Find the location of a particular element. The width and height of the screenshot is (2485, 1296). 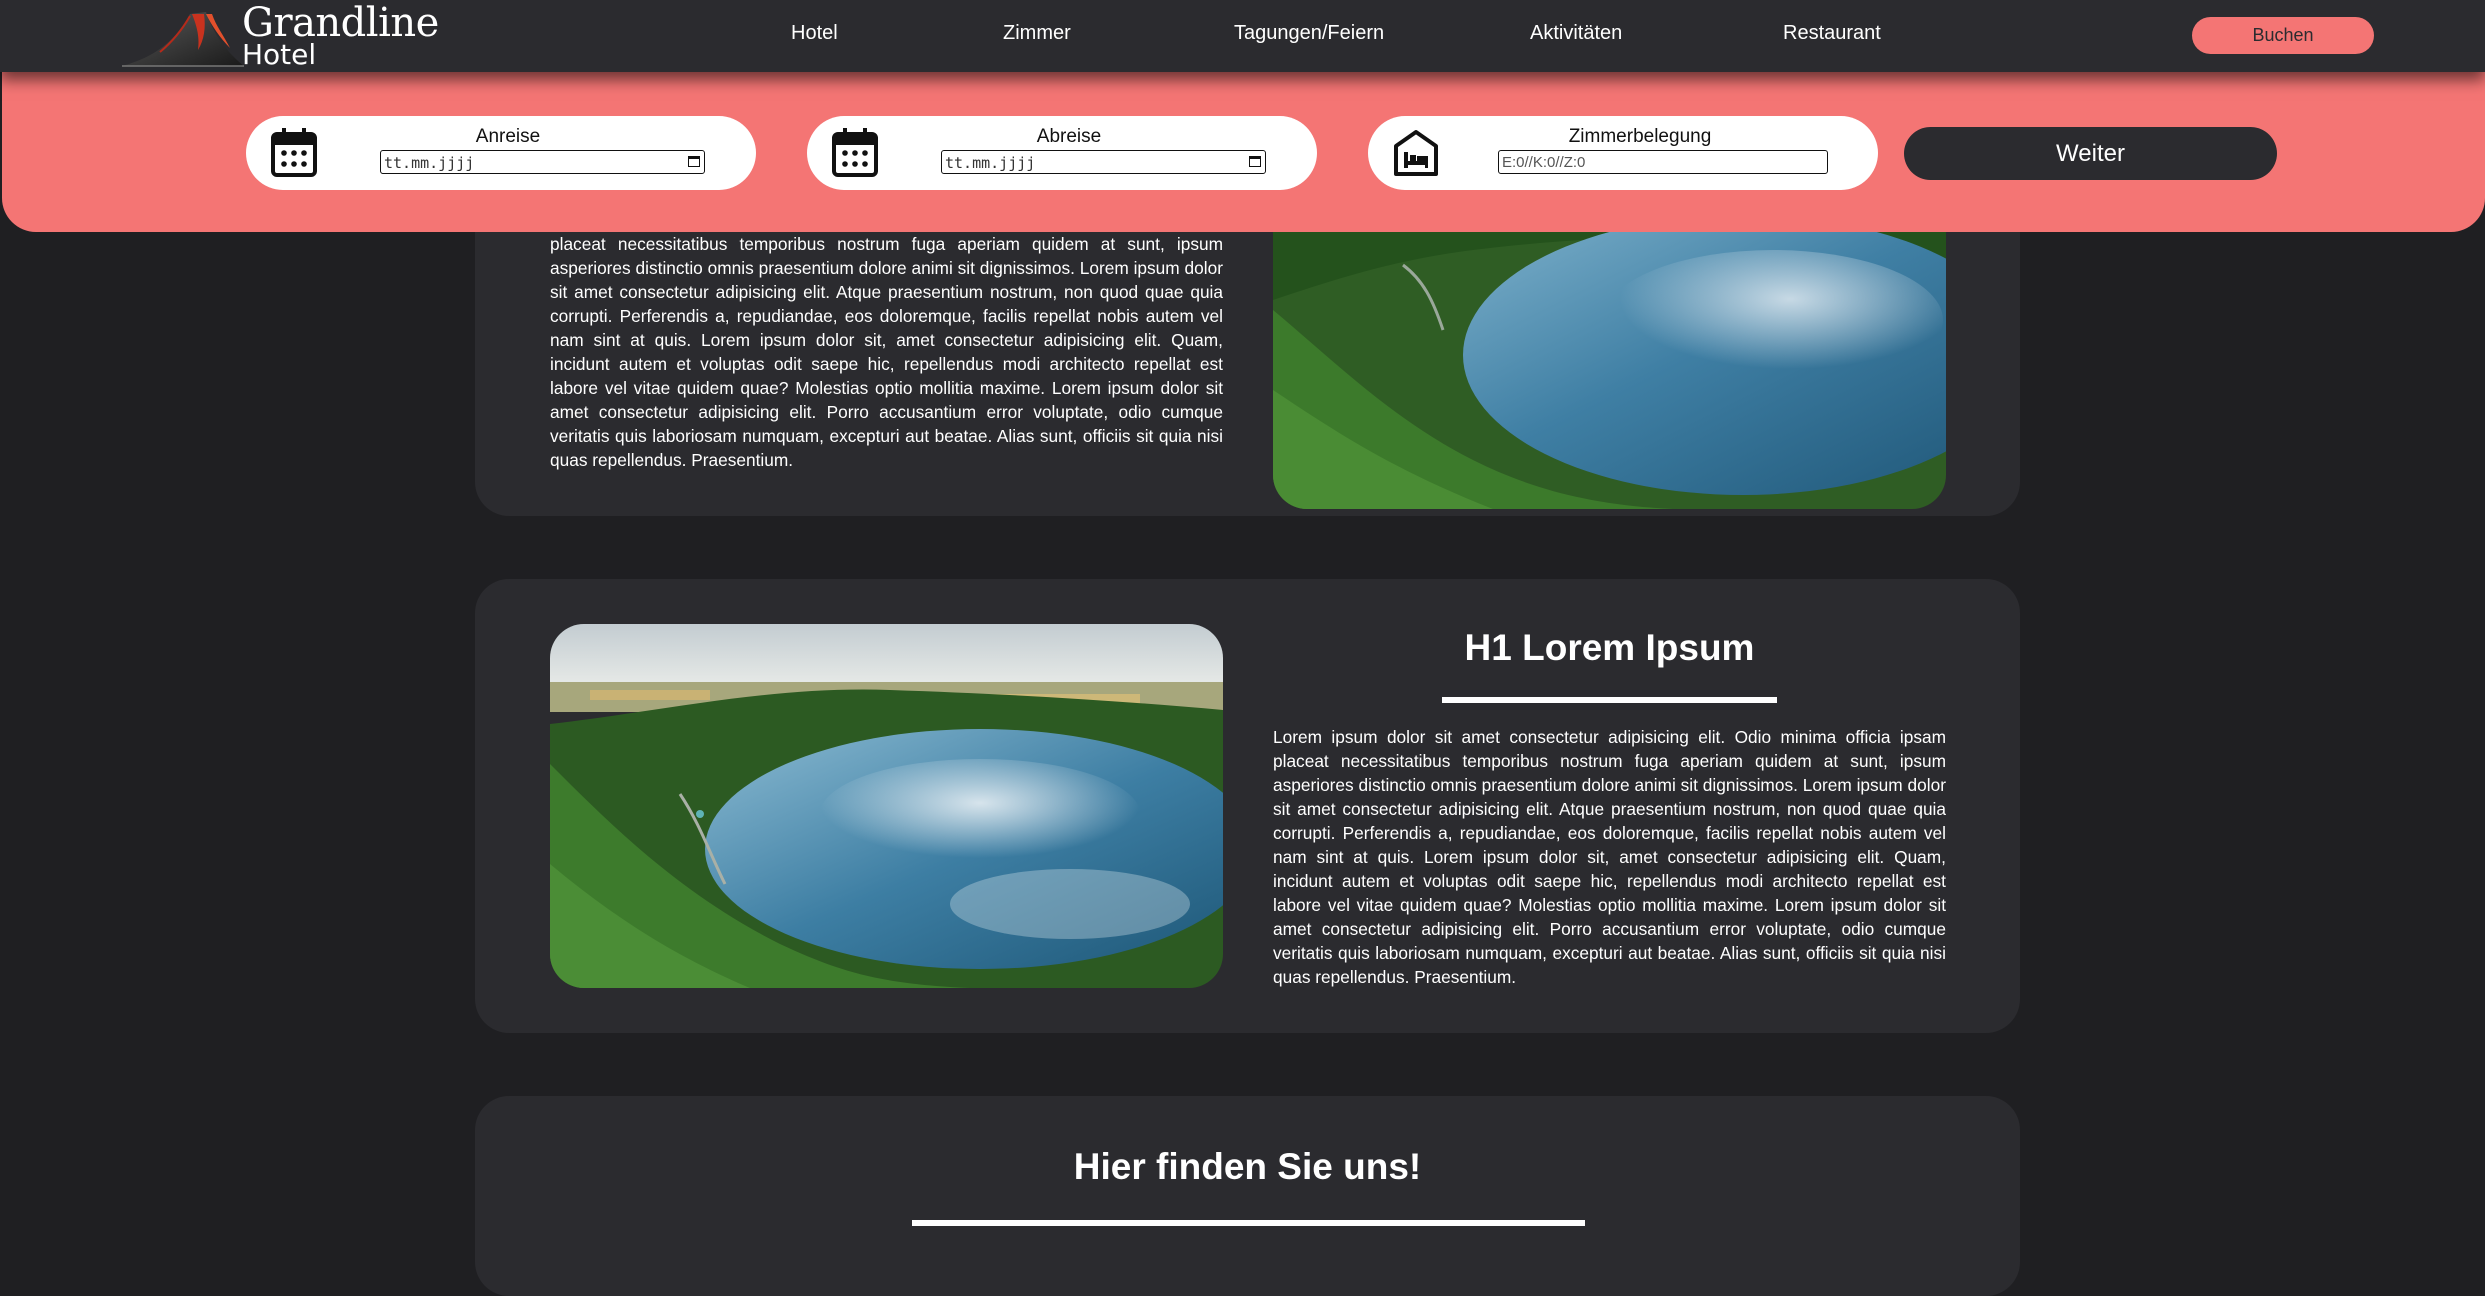

hotel-logo: Grandline Hotel is located at coordinates (280, 35).